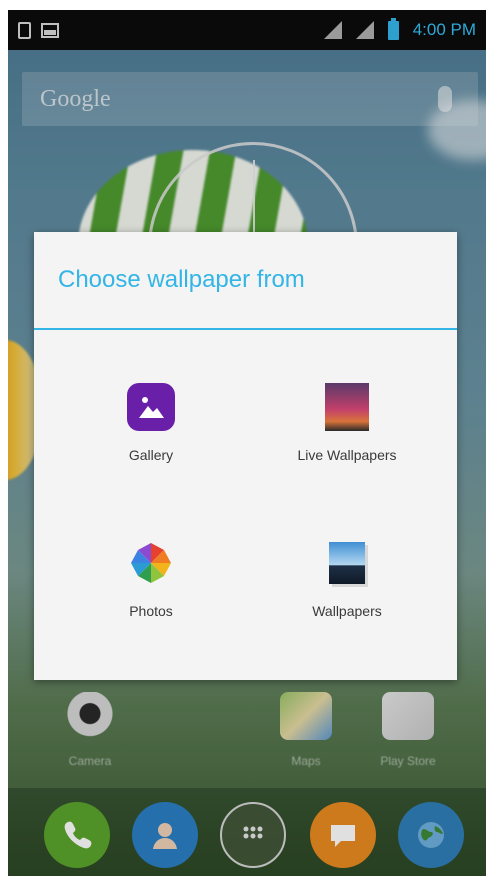 This screenshot has width=493, height=876. Describe the element at coordinates (393, 28) in the screenshot. I see `battery-icon` at that location.